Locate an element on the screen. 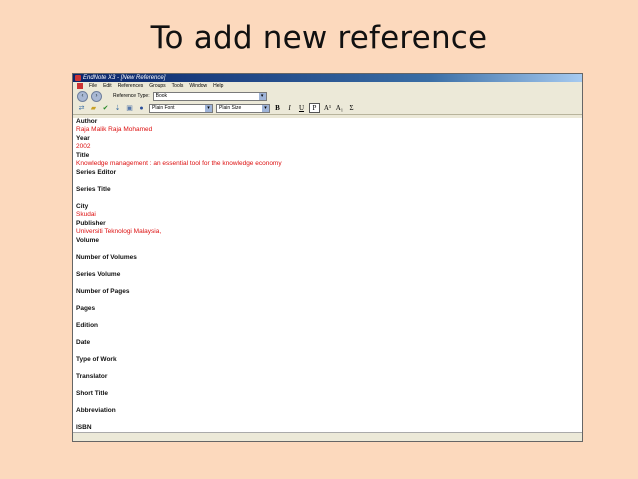 The image size is (638, 479). field-short-title: Short Title is located at coordinates (327, 398).